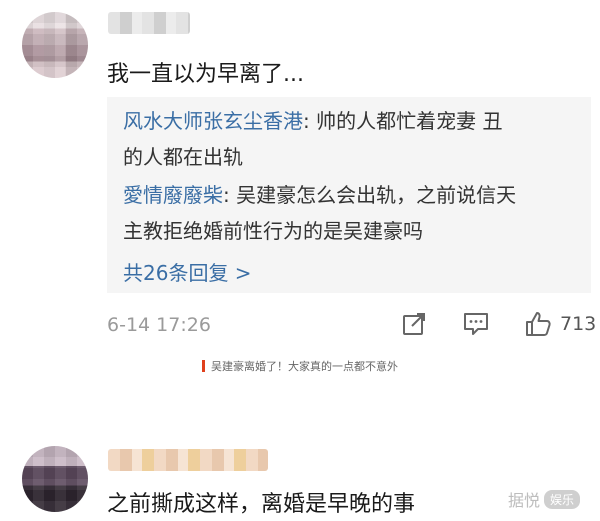 This screenshot has width=600, height=521. I want to click on watermark-badge: 娱乐, so click(562, 499).